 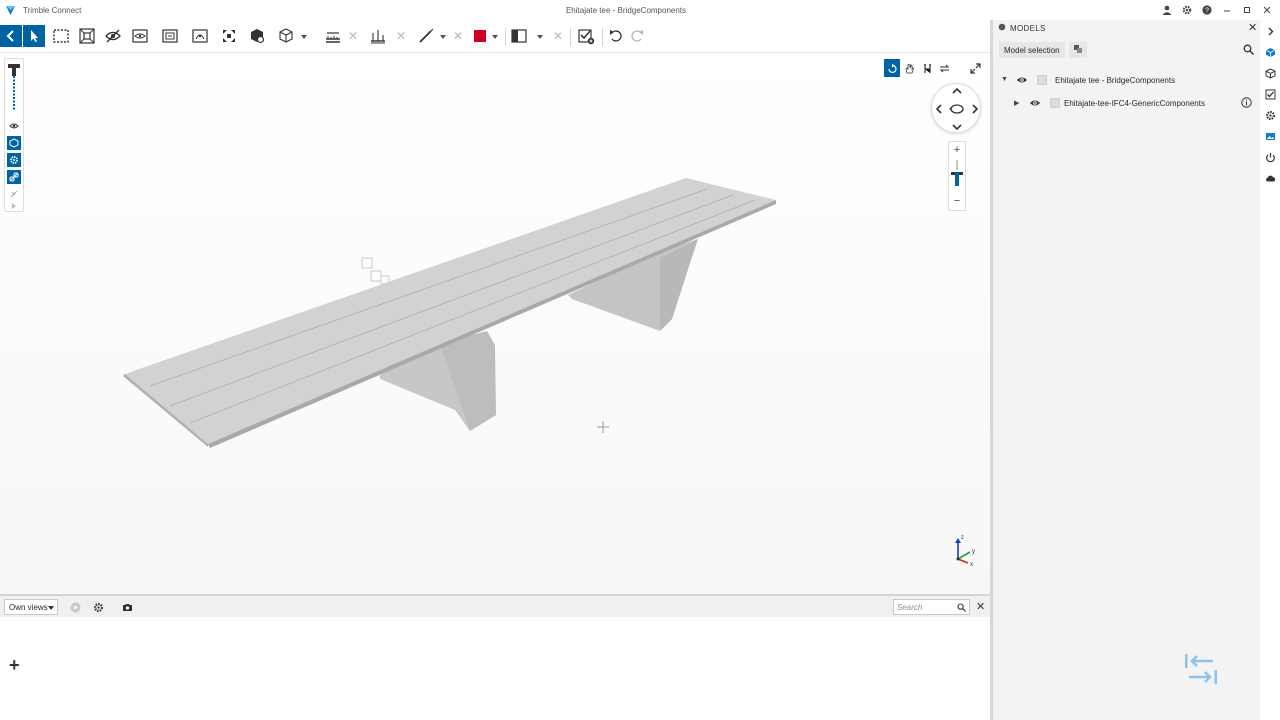 What do you see at coordinates (956, 108) in the screenshot?
I see `navigation-wheel` at bounding box center [956, 108].